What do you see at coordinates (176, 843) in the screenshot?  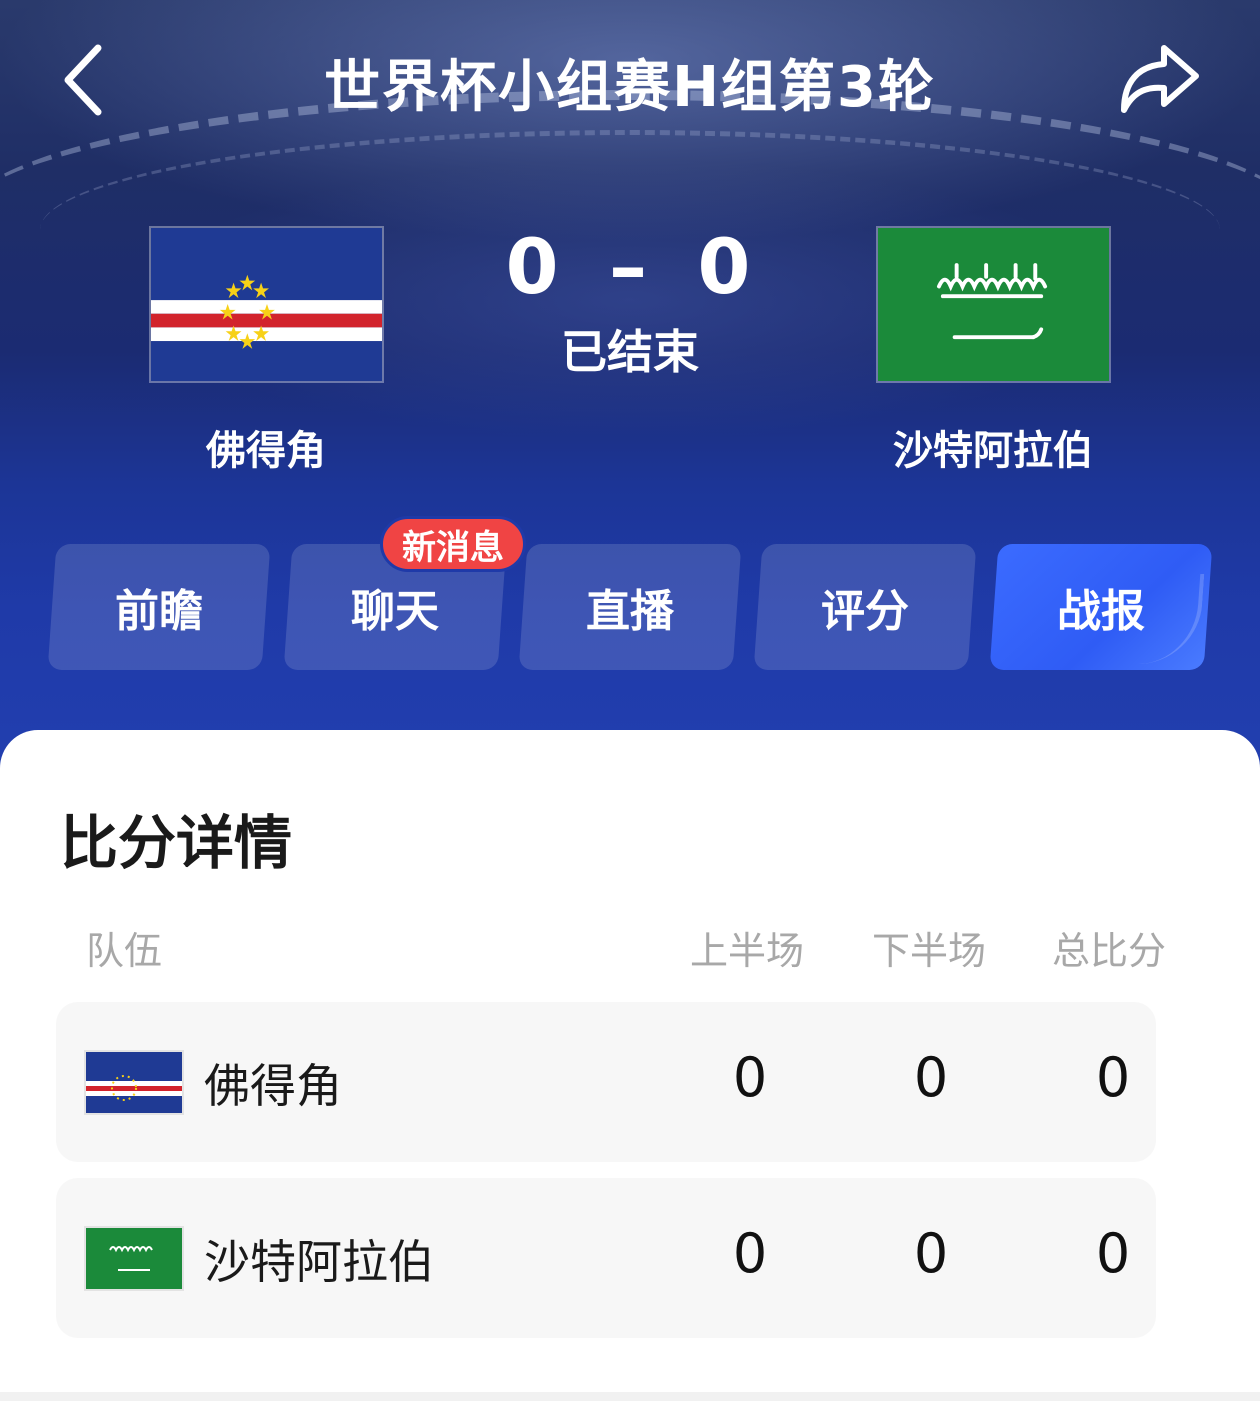 I see `section-title: 比分详情` at bounding box center [176, 843].